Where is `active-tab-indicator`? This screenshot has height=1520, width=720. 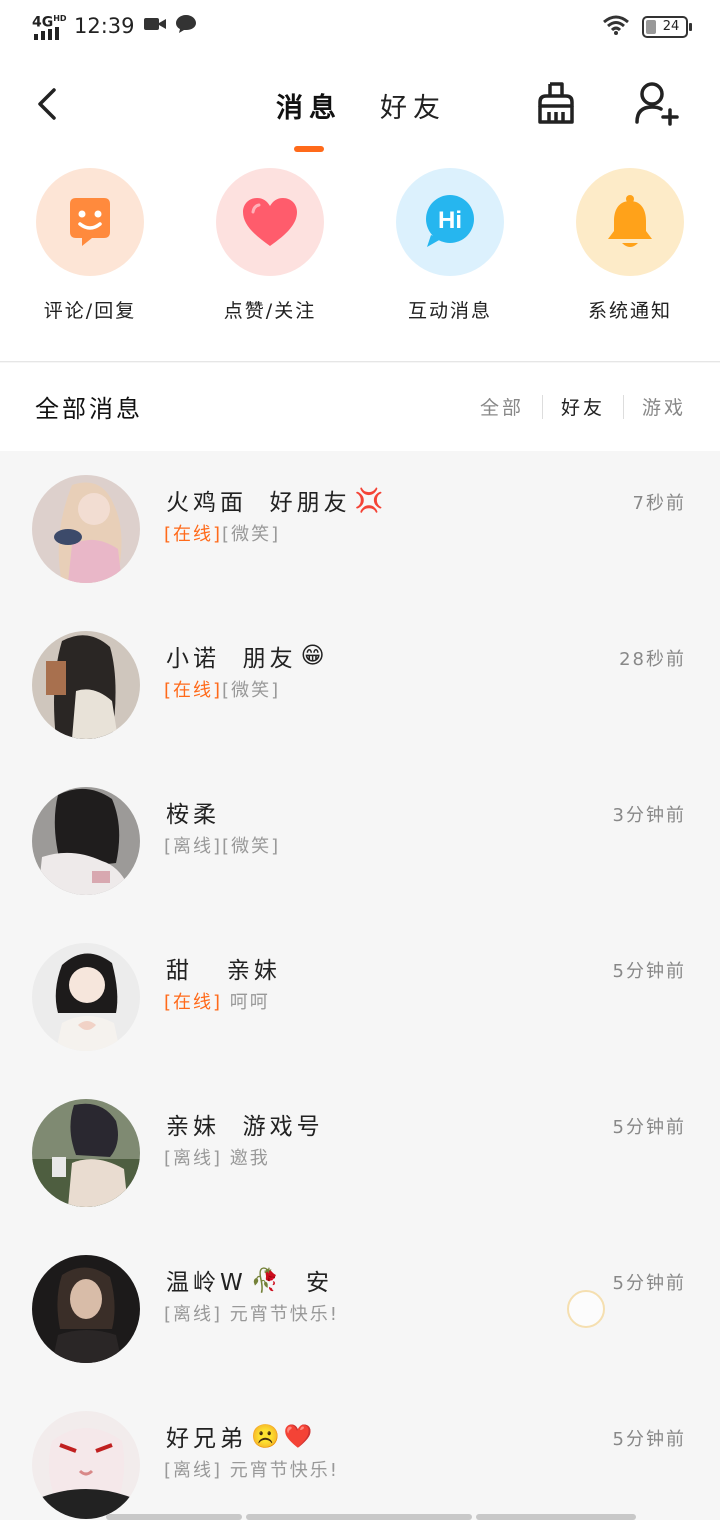
active-tab-indicator is located at coordinates (309, 149).